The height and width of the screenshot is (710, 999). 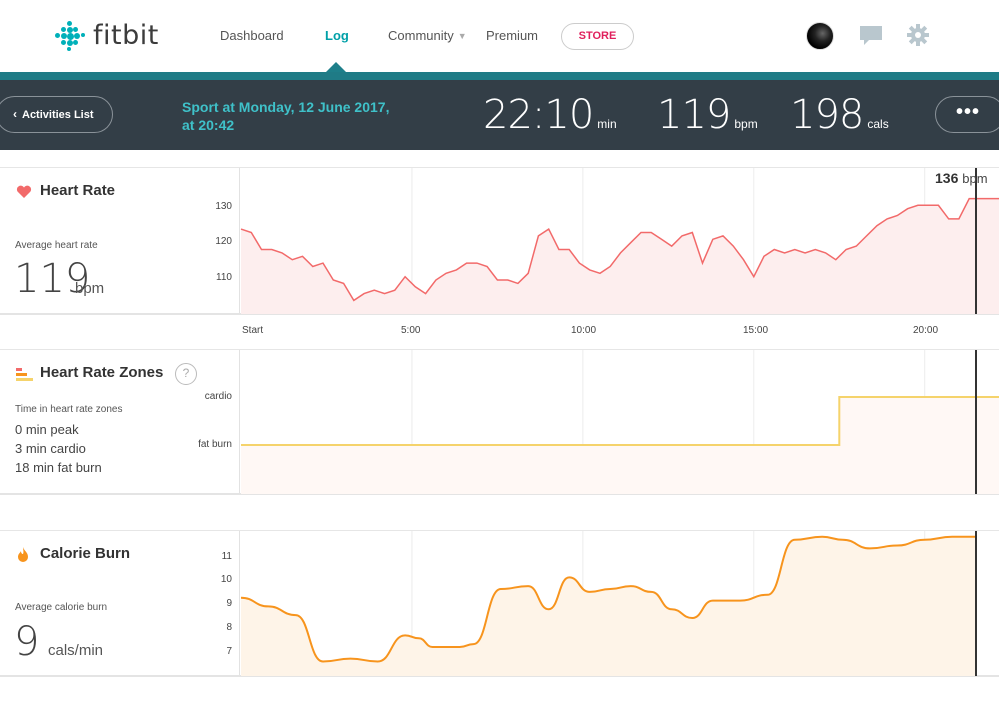 What do you see at coordinates (252, 35) in the screenshot?
I see `nav-dashboard: Dashboard` at bounding box center [252, 35].